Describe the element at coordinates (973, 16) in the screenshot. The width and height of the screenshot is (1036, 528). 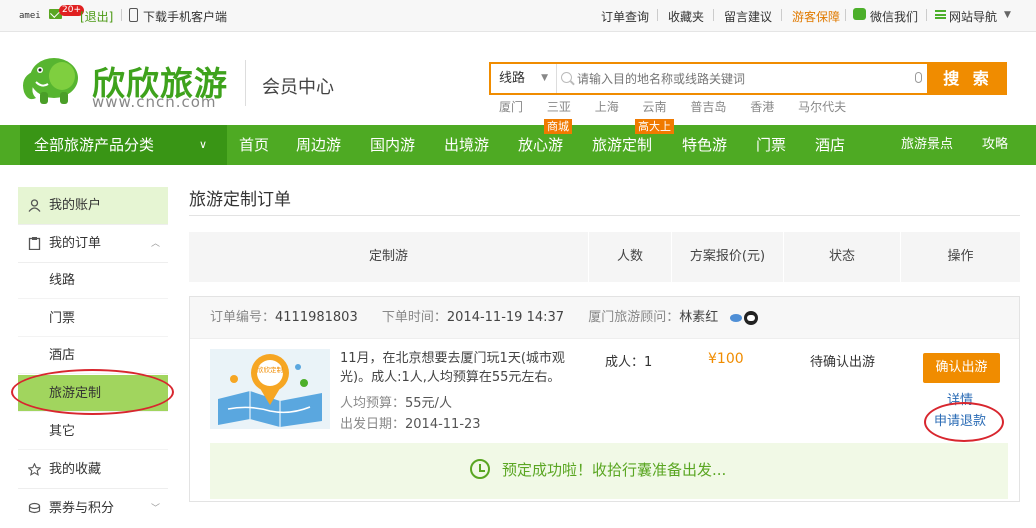
I see `site-nav-link: 网站导航` at that location.